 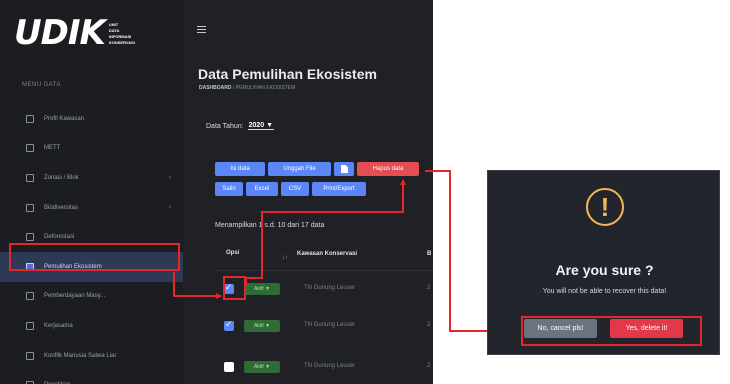 I want to click on document-button, so click(x=344, y=169).